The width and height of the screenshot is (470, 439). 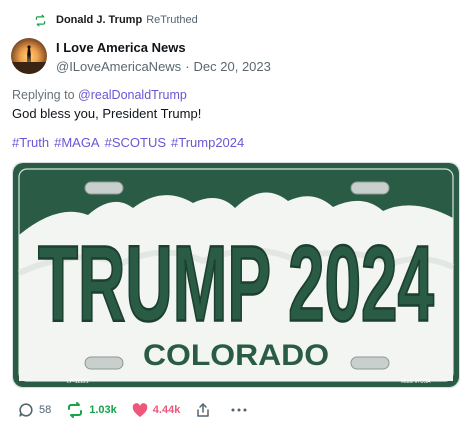 What do you see at coordinates (30, 142) in the screenshot?
I see `hashtag-link: #Truth` at bounding box center [30, 142].